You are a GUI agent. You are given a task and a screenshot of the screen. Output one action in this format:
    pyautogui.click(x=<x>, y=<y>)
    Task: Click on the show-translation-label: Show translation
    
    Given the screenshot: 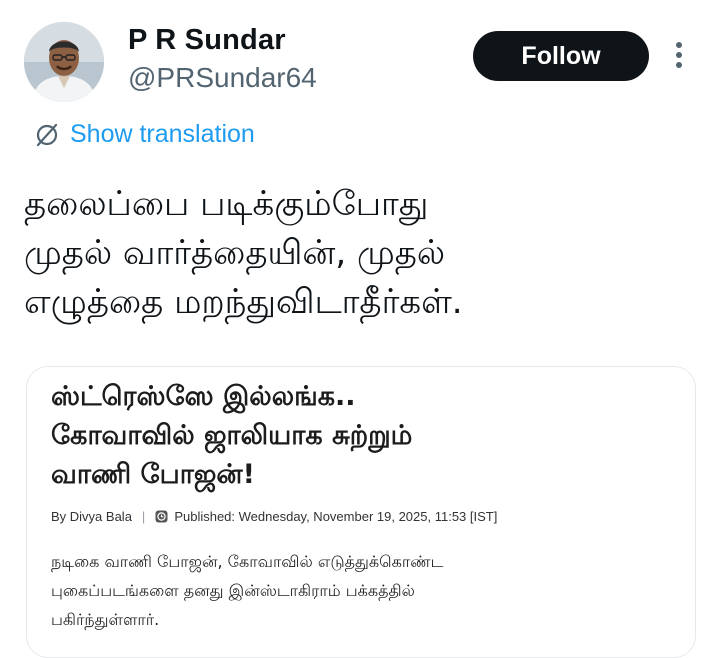 What is the action you would take?
    pyautogui.click(x=162, y=134)
    